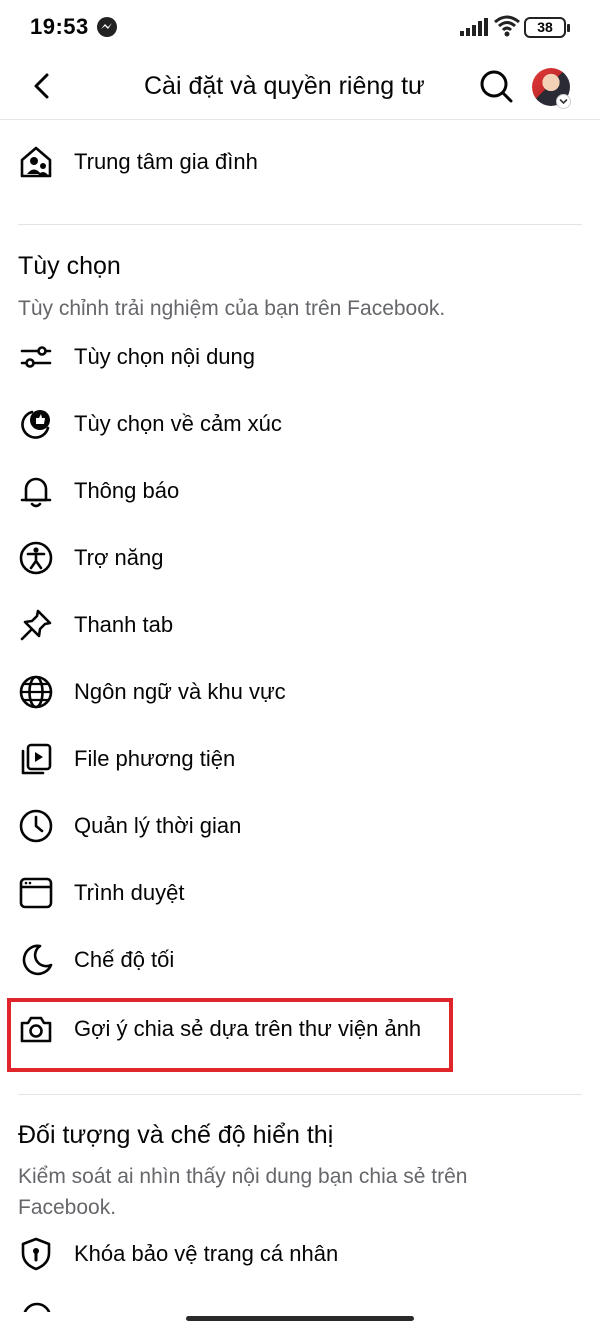 This screenshot has height=1333, width=600. I want to click on menu-item-label: Thông báo, so click(127, 490).